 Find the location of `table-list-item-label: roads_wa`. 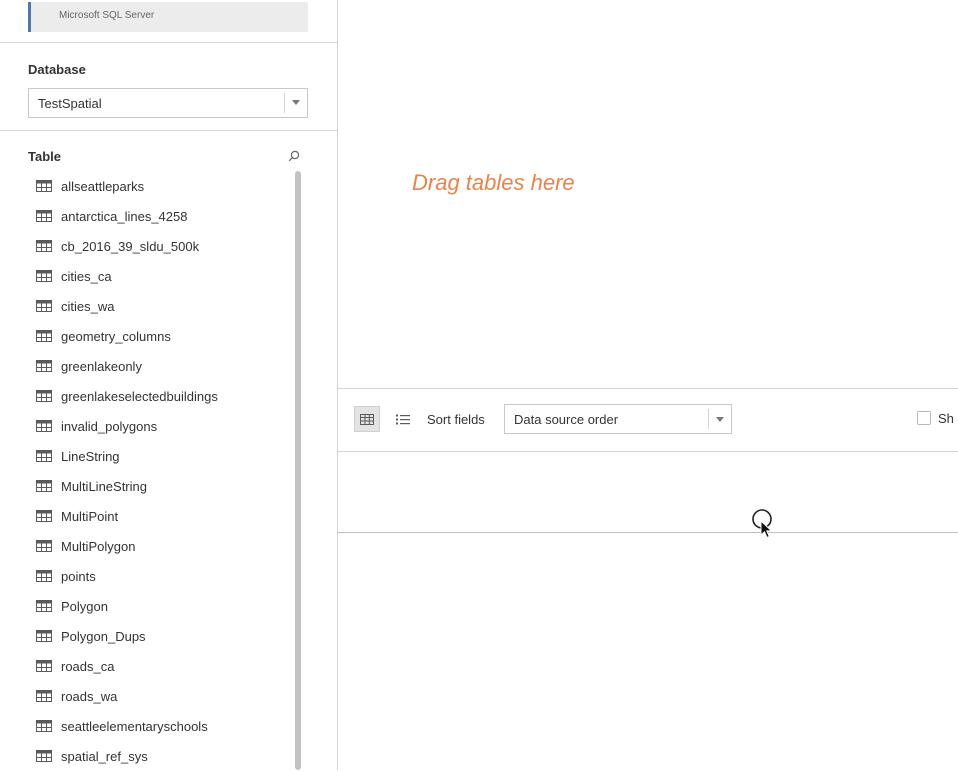

table-list-item-label: roads_wa is located at coordinates (89, 696).